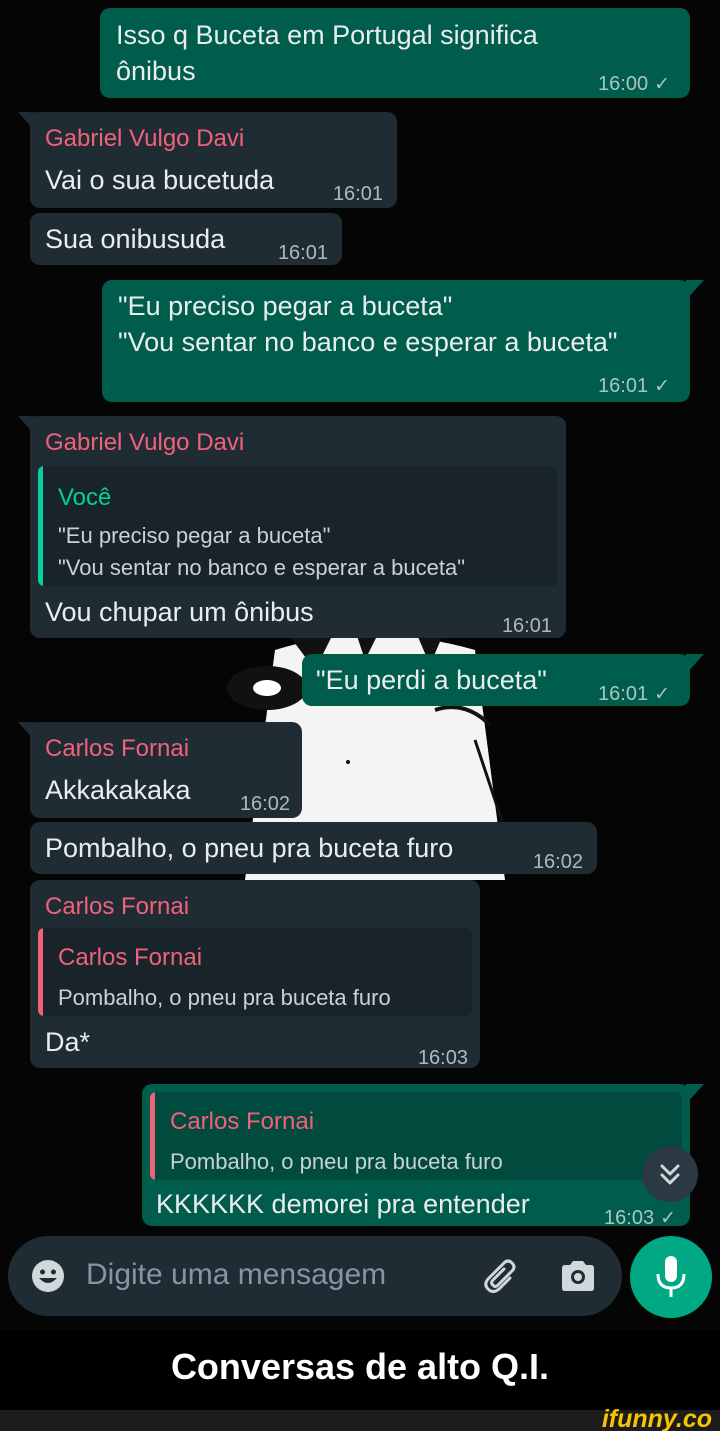  I want to click on message-bubble-incoming: Sua onibusuda 16:01, so click(186, 239).